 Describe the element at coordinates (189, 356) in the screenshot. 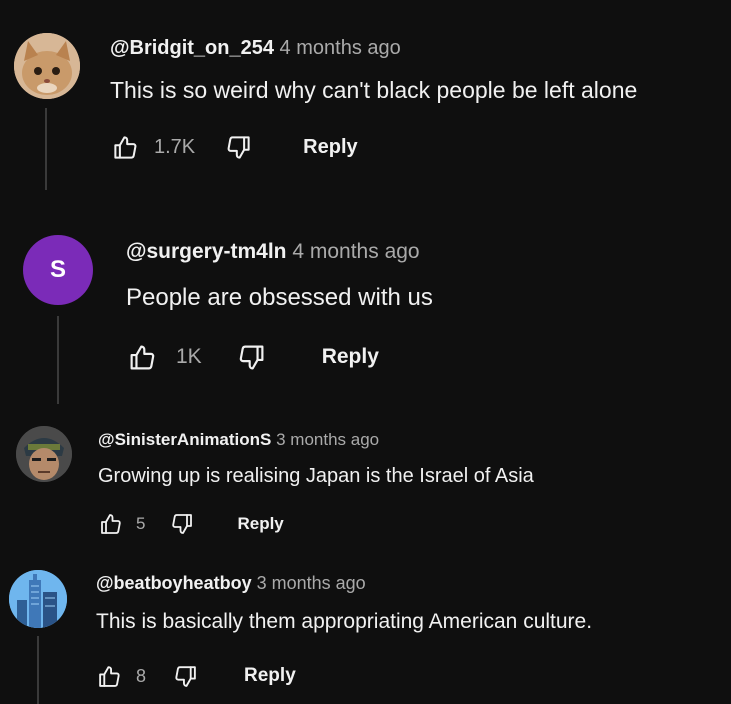

I see `like-count: 1K` at that location.